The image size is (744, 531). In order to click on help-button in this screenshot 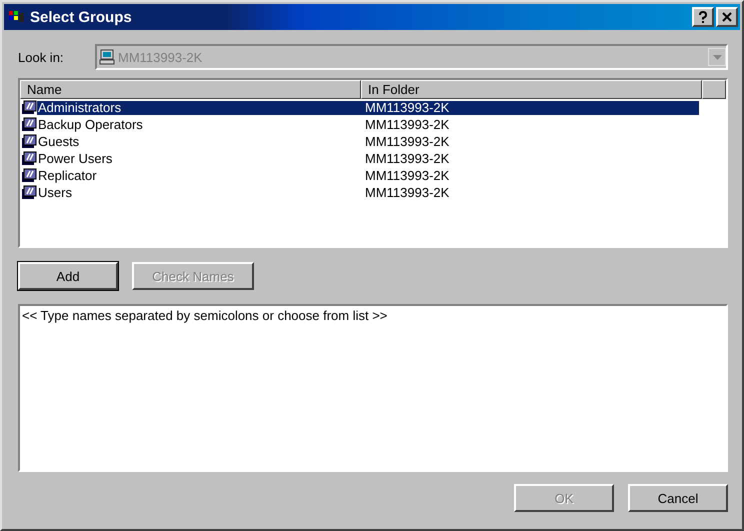, I will do `click(703, 17)`.